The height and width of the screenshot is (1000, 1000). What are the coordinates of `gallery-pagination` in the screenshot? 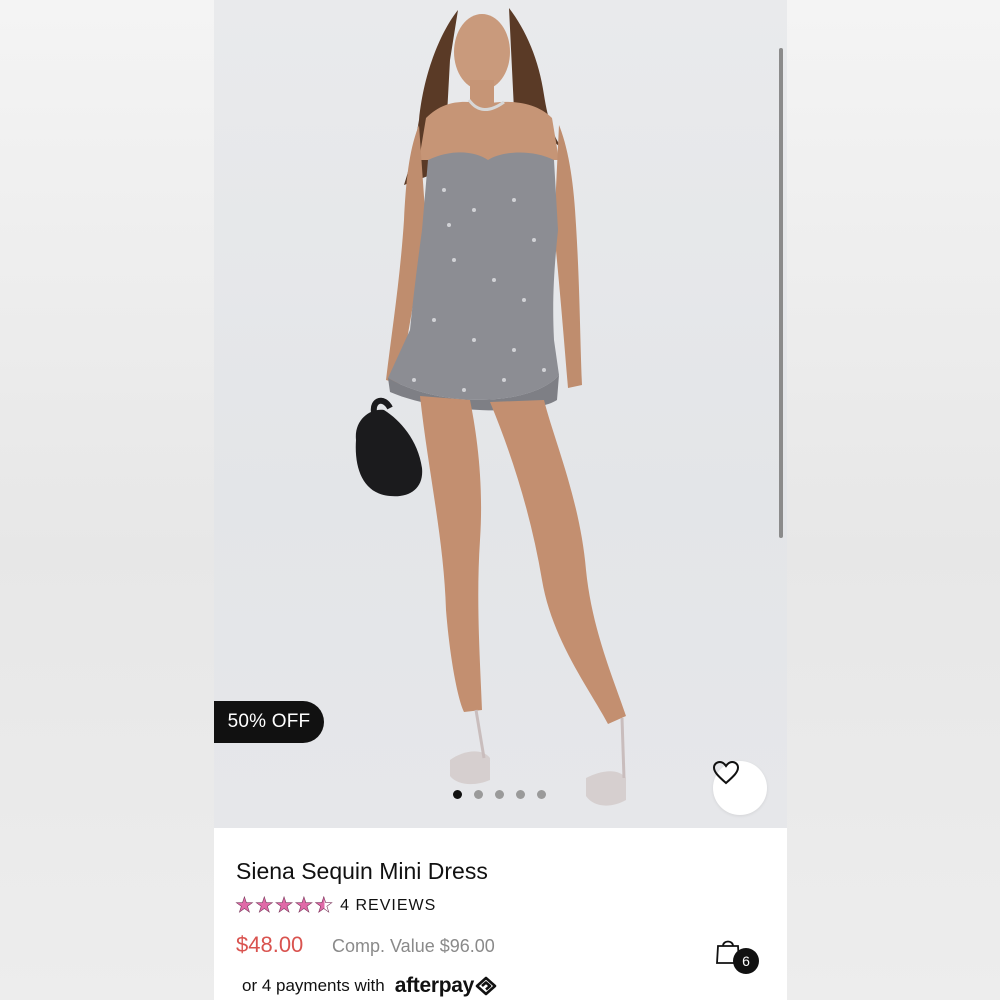 It's located at (499, 794).